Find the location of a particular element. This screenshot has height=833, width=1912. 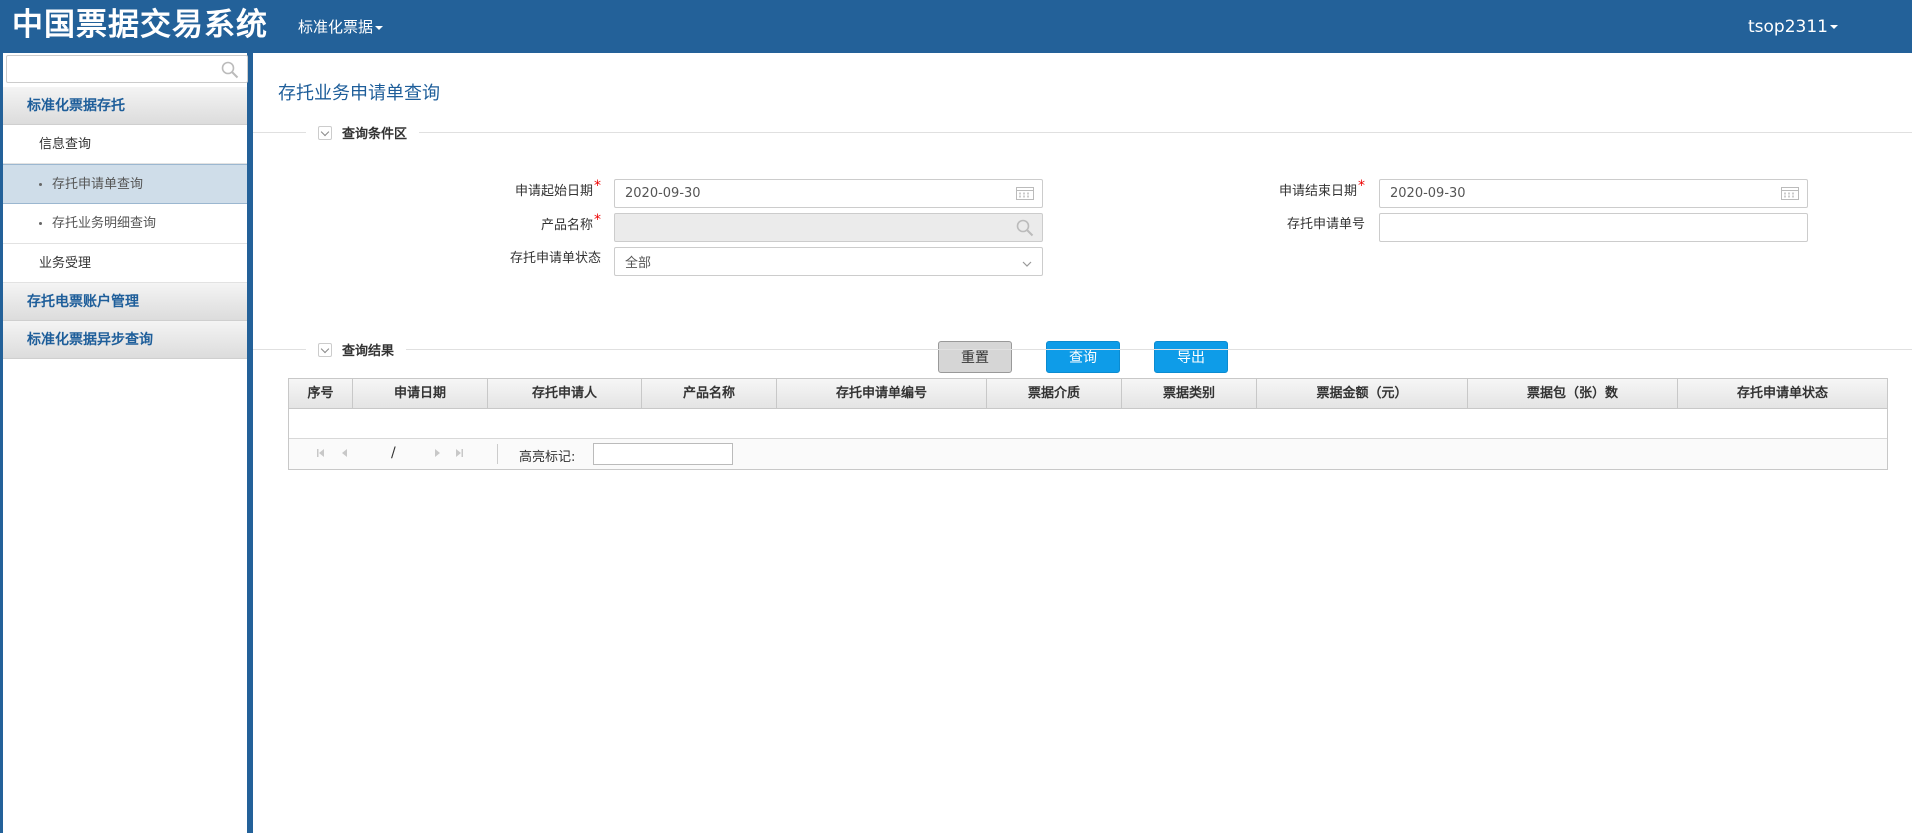

sidebar-search-input is located at coordinates (107, 69).